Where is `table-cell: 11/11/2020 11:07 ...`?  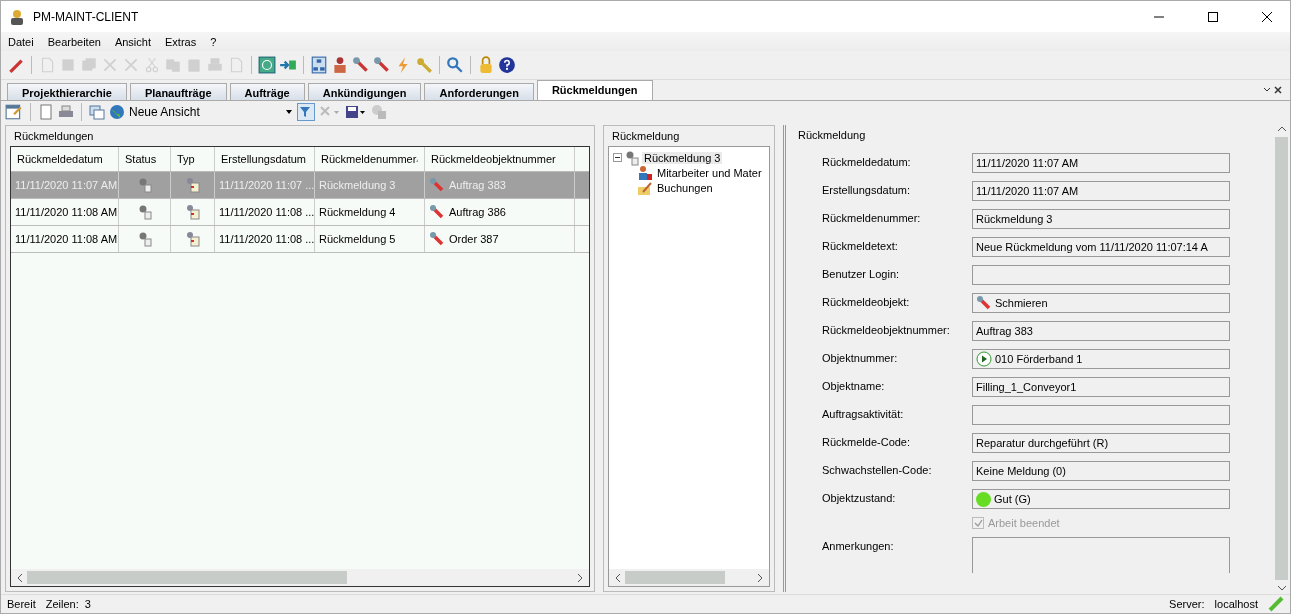 table-cell: 11/11/2020 11:07 ... is located at coordinates (265, 185).